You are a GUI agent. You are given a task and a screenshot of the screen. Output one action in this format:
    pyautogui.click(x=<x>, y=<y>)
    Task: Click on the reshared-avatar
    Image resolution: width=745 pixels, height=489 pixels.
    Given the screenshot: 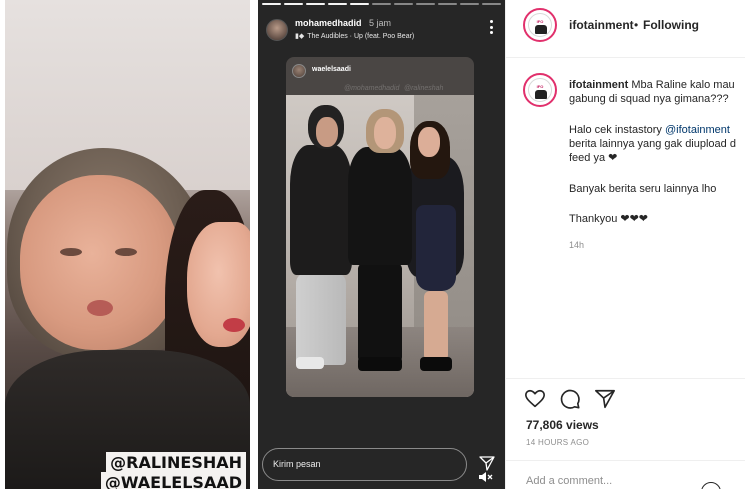 What is the action you would take?
    pyautogui.click(x=299, y=71)
    